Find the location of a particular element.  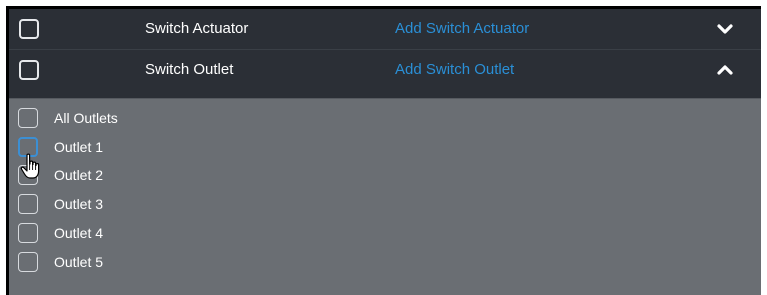

list-item-outlet-2: Outlet 2 is located at coordinates (385, 175).